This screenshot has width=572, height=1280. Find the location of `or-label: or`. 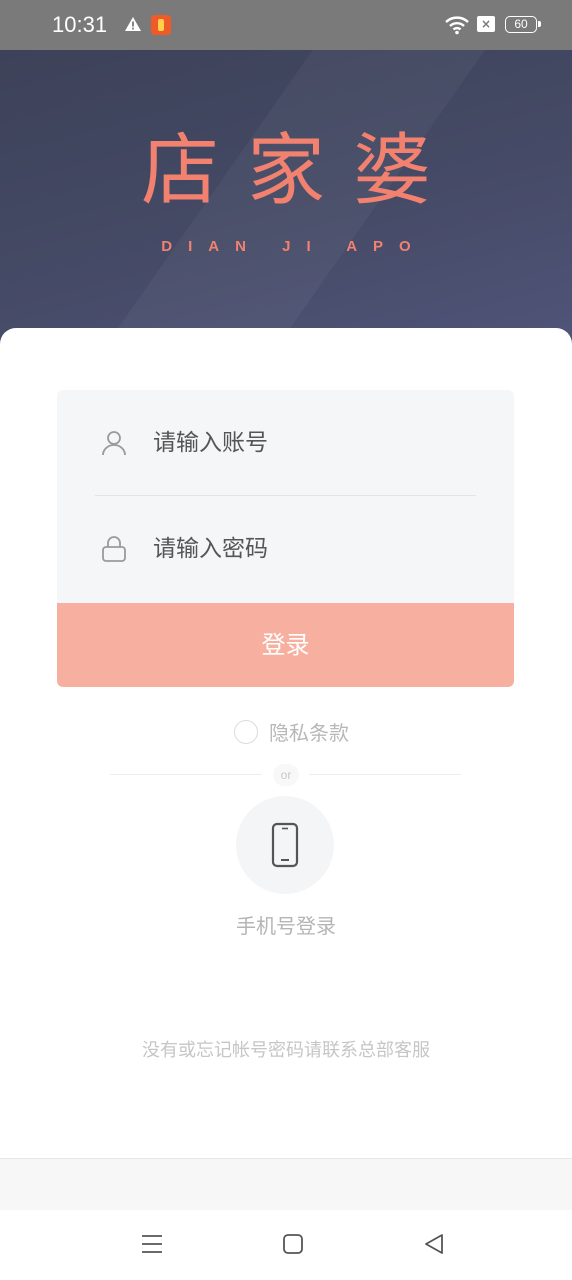

or-label: or is located at coordinates (286, 775).